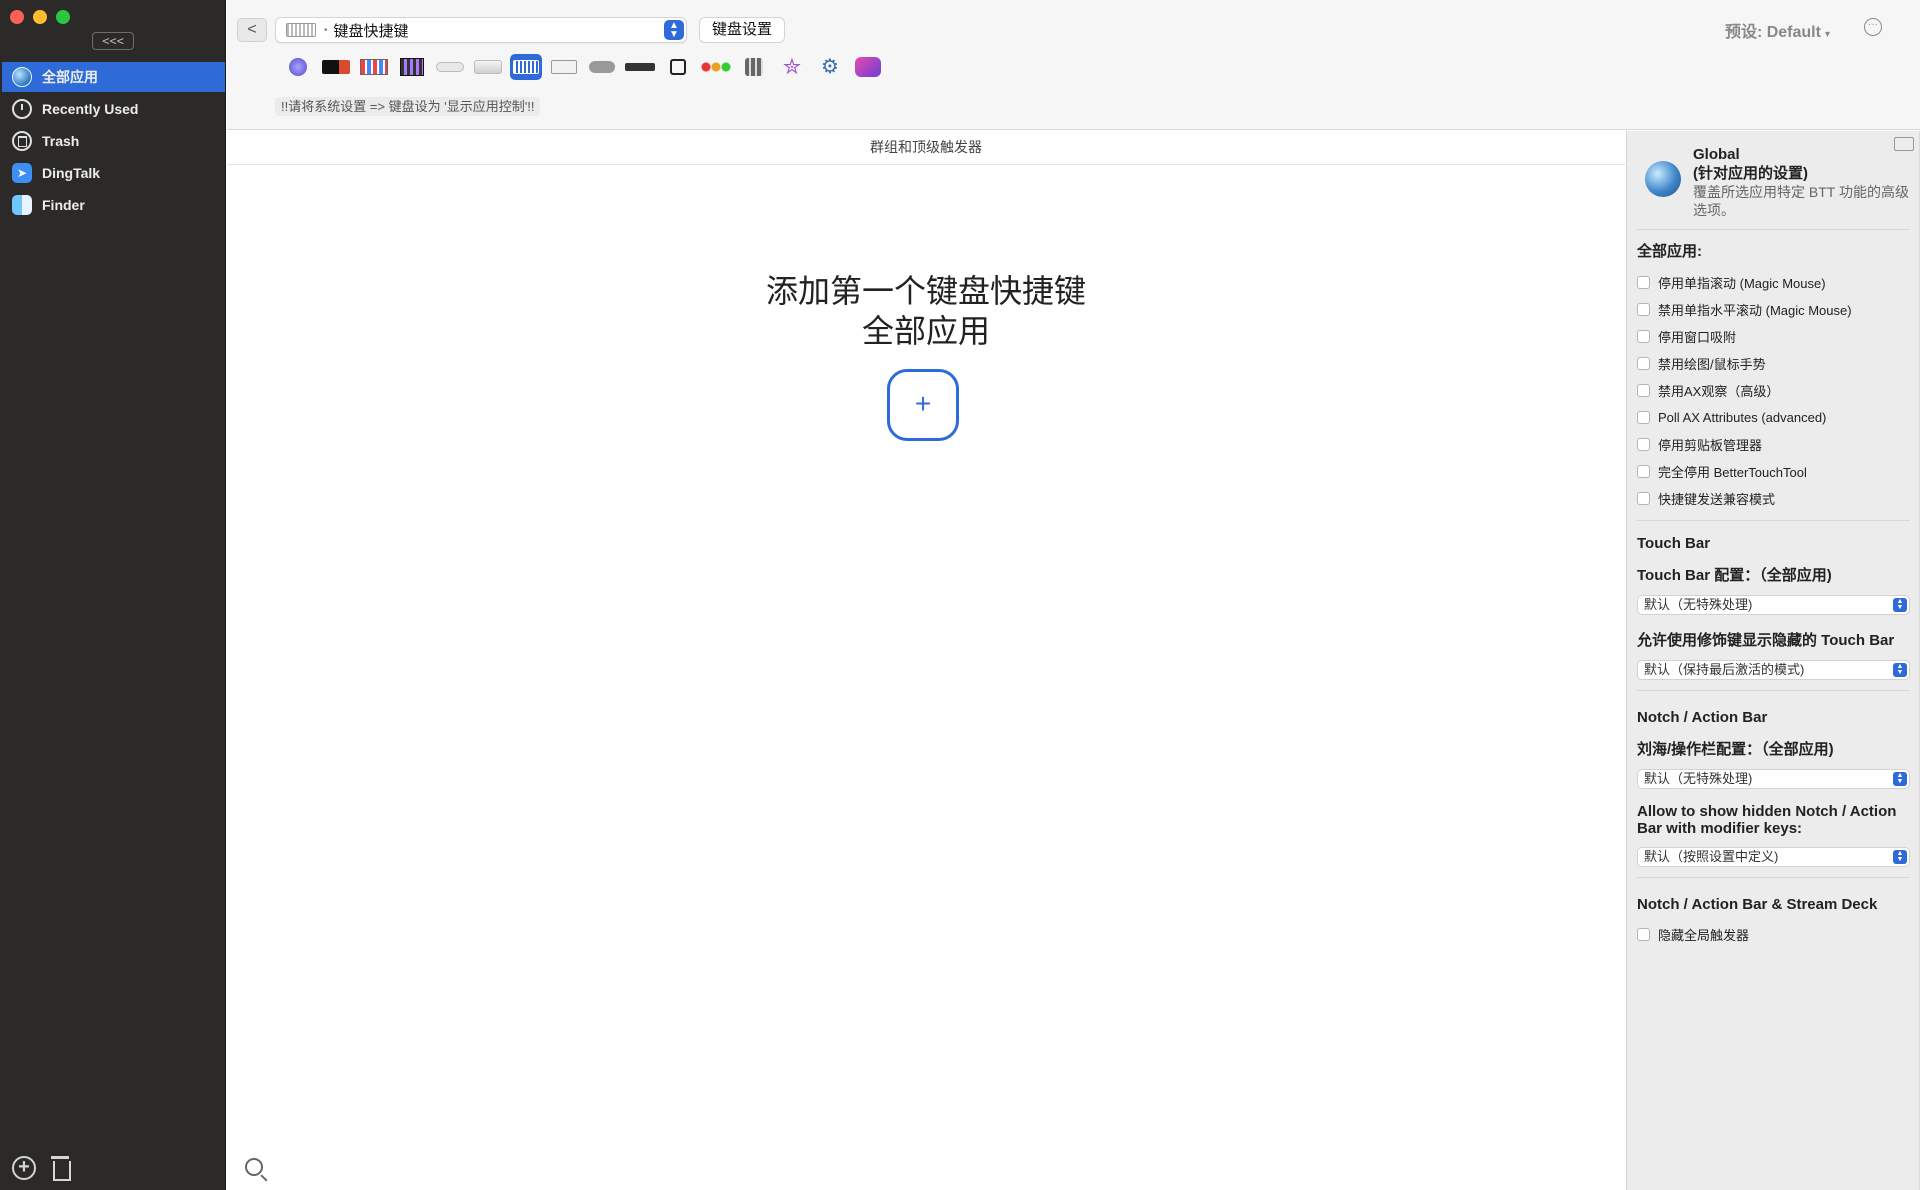  Describe the element at coordinates (1766, 640) in the screenshot. I see `touchbar-hidden-label: 允许使用修饰键显示隐藏的 Touch Bar` at that location.